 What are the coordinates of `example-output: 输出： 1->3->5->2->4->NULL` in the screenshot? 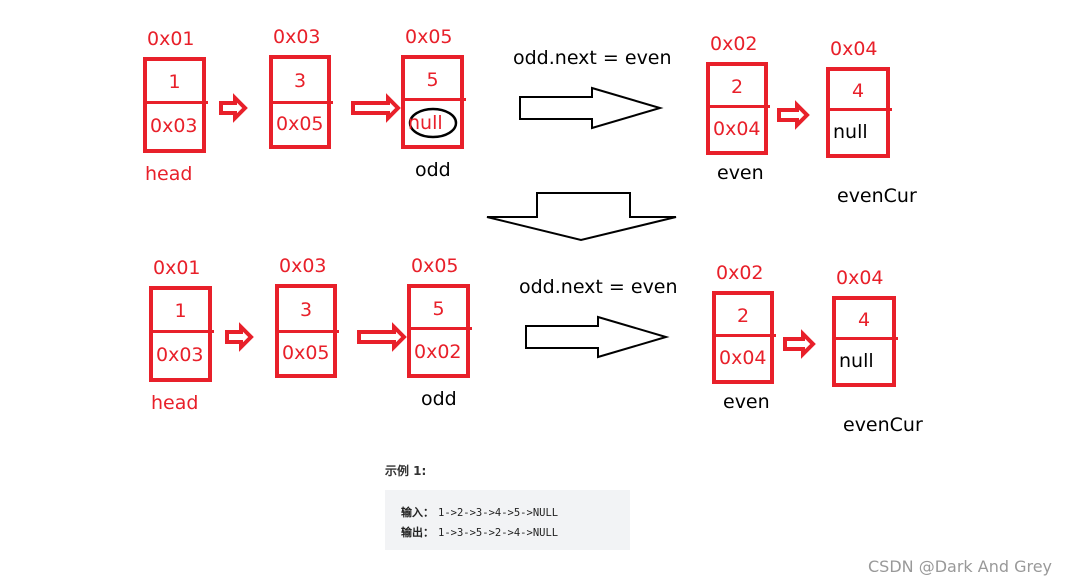 It's located at (479, 532).